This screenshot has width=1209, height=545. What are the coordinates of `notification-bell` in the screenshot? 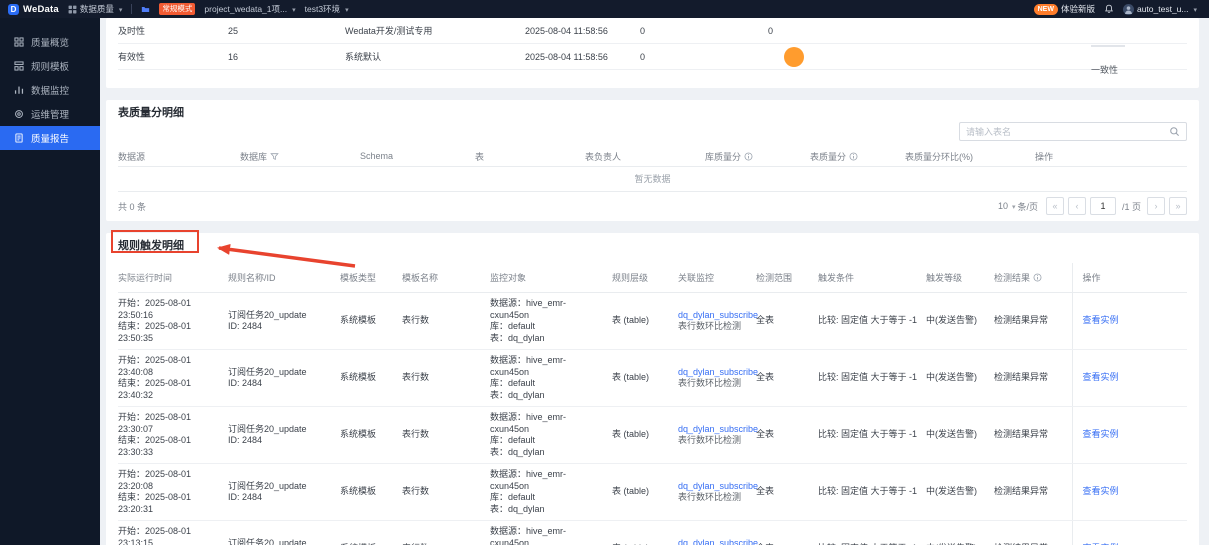 It's located at (1109, 9).